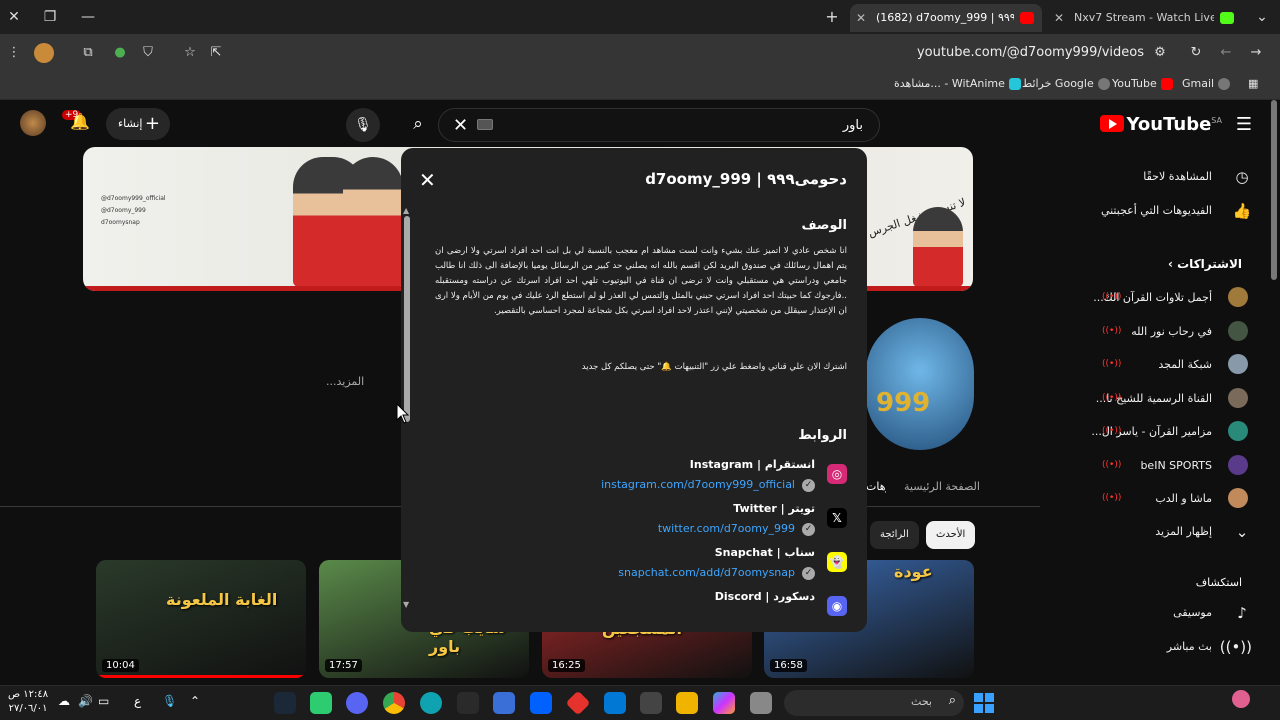  I want to click on keyboard-icon, so click(485, 124).